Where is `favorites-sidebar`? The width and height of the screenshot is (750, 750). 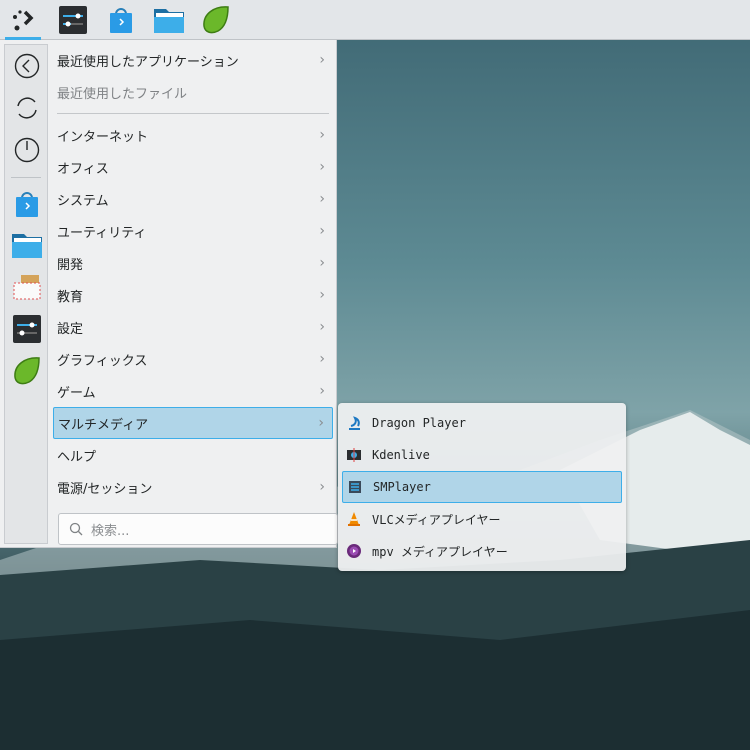 favorites-sidebar is located at coordinates (26, 294).